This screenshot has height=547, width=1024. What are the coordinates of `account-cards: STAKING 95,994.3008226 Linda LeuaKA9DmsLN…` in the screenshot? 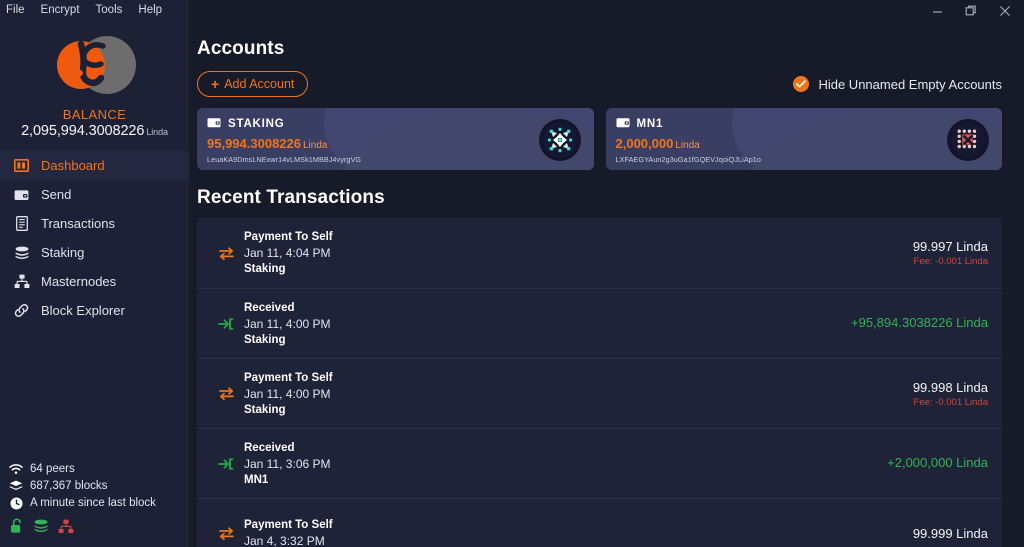 It's located at (599, 139).